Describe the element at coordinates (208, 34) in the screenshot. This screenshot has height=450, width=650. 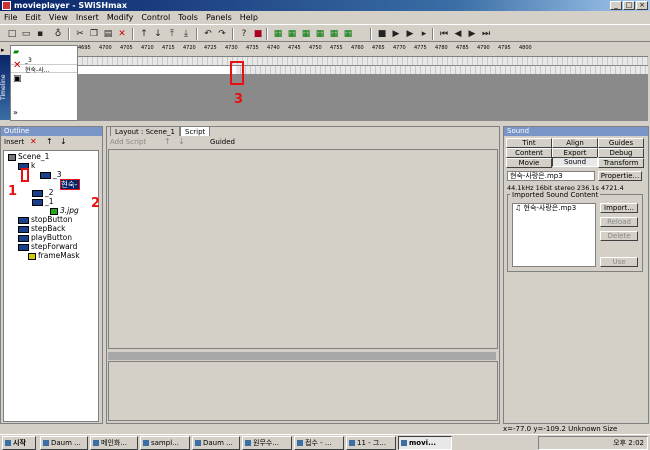
I see `undo-icon: ↶` at that location.